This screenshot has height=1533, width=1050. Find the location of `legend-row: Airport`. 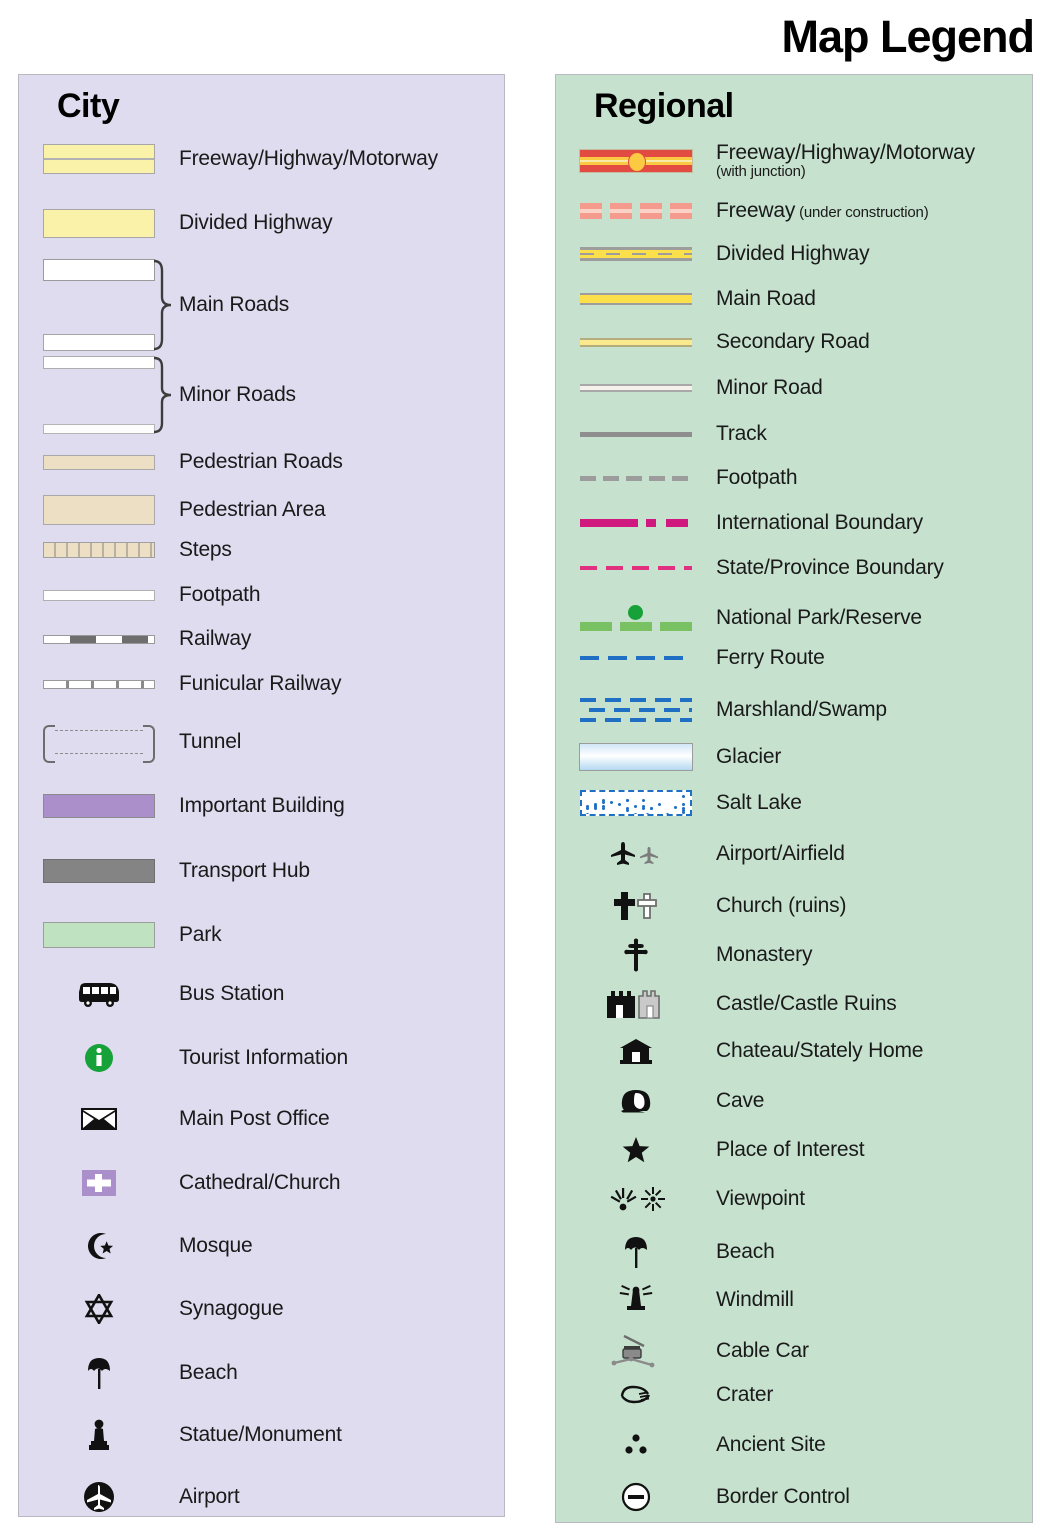

legend-row: Airport is located at coordinates (261, 1497).